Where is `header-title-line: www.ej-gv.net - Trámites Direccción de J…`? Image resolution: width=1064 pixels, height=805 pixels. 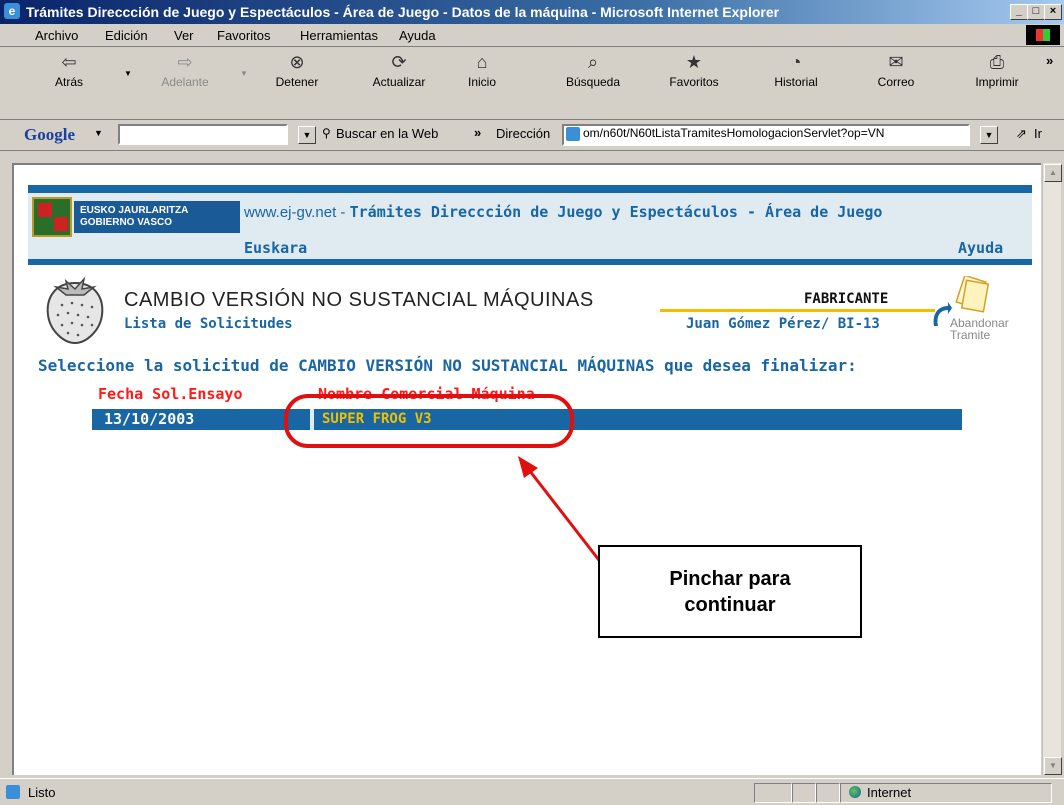
header-title-line: www.ej-gv.net - Trámites Direccción de J… is located at coordinates (563, 212).